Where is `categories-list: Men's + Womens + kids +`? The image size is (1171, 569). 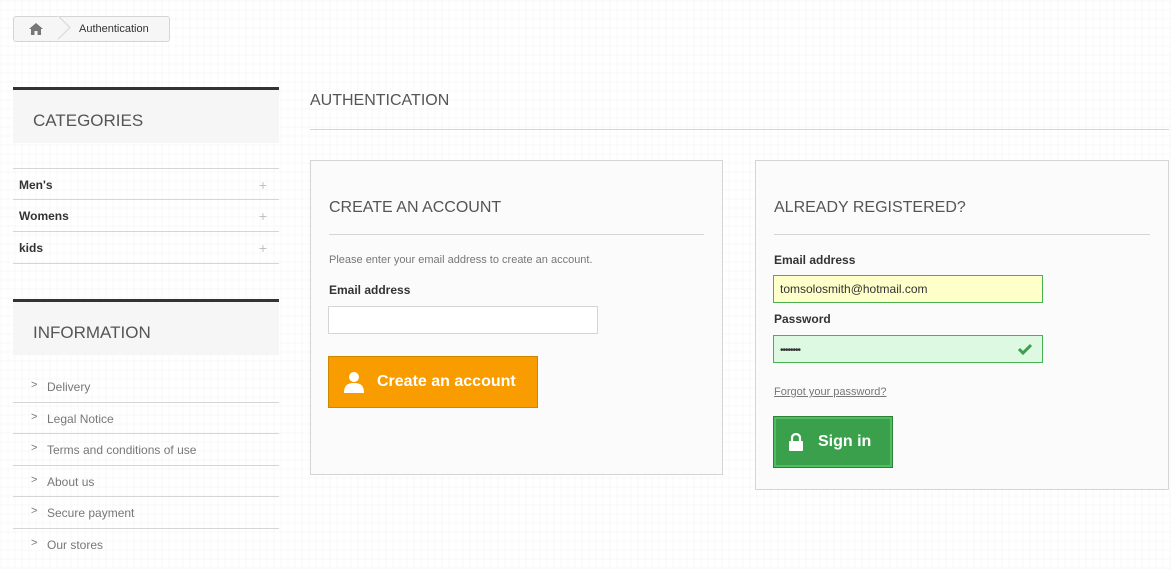
categories-list: Men's + Womens + kids + is located at coordinates (146, 216).